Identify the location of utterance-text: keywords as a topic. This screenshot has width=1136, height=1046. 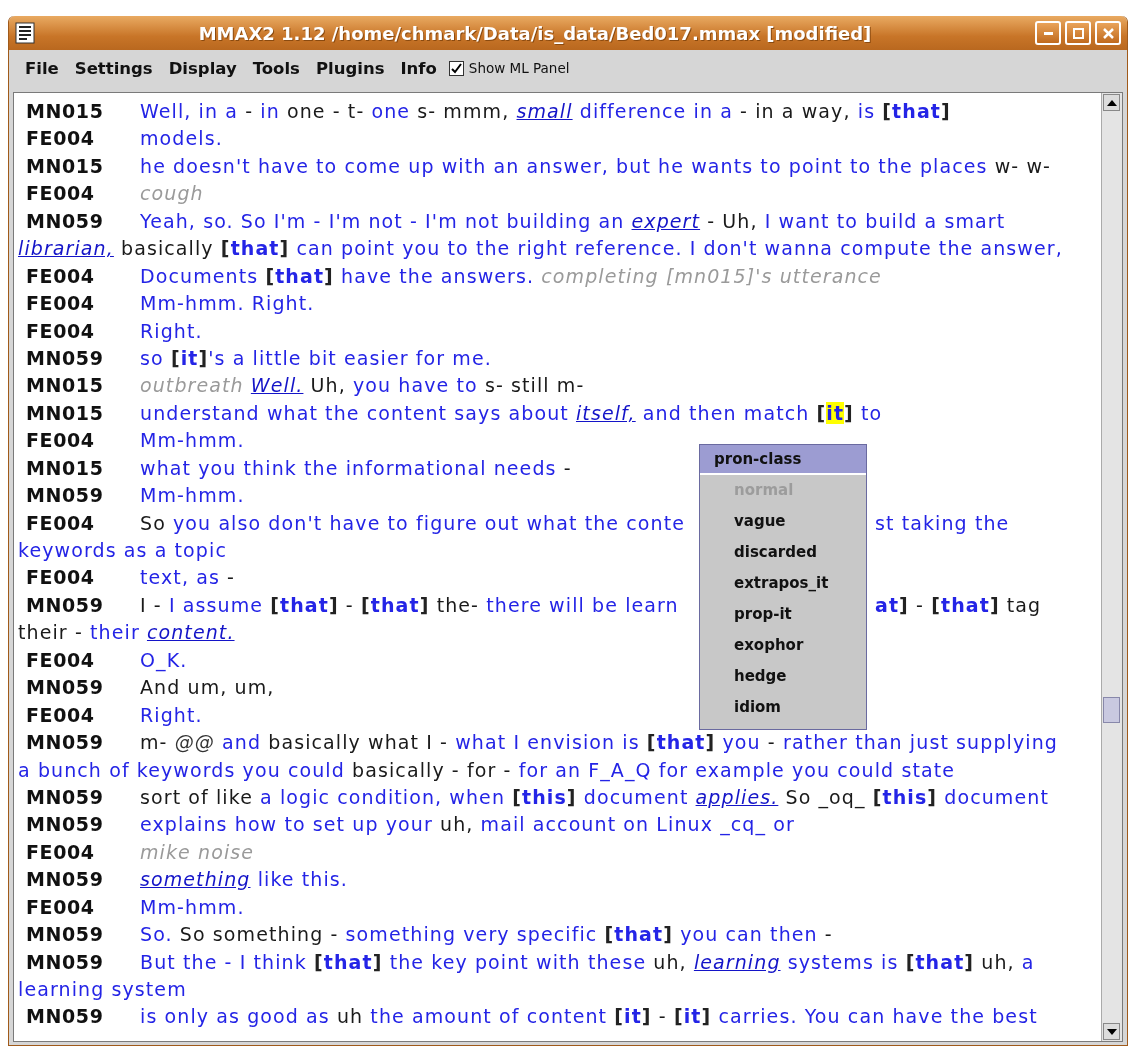
(122, 550).